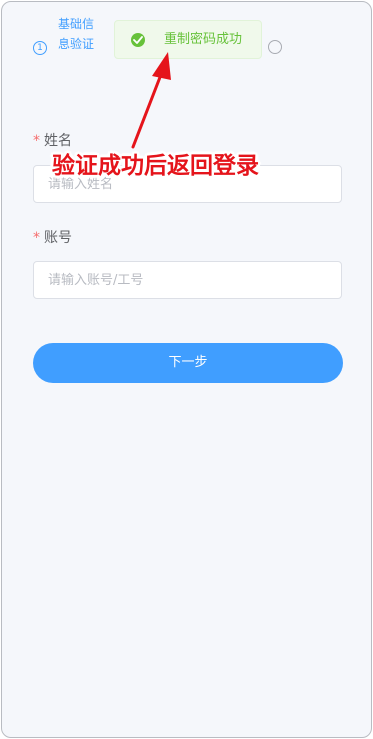  Describe the element at coordinates (203, 39) in the screenshot. I see `toast-message: 重制密码成功` at that location.